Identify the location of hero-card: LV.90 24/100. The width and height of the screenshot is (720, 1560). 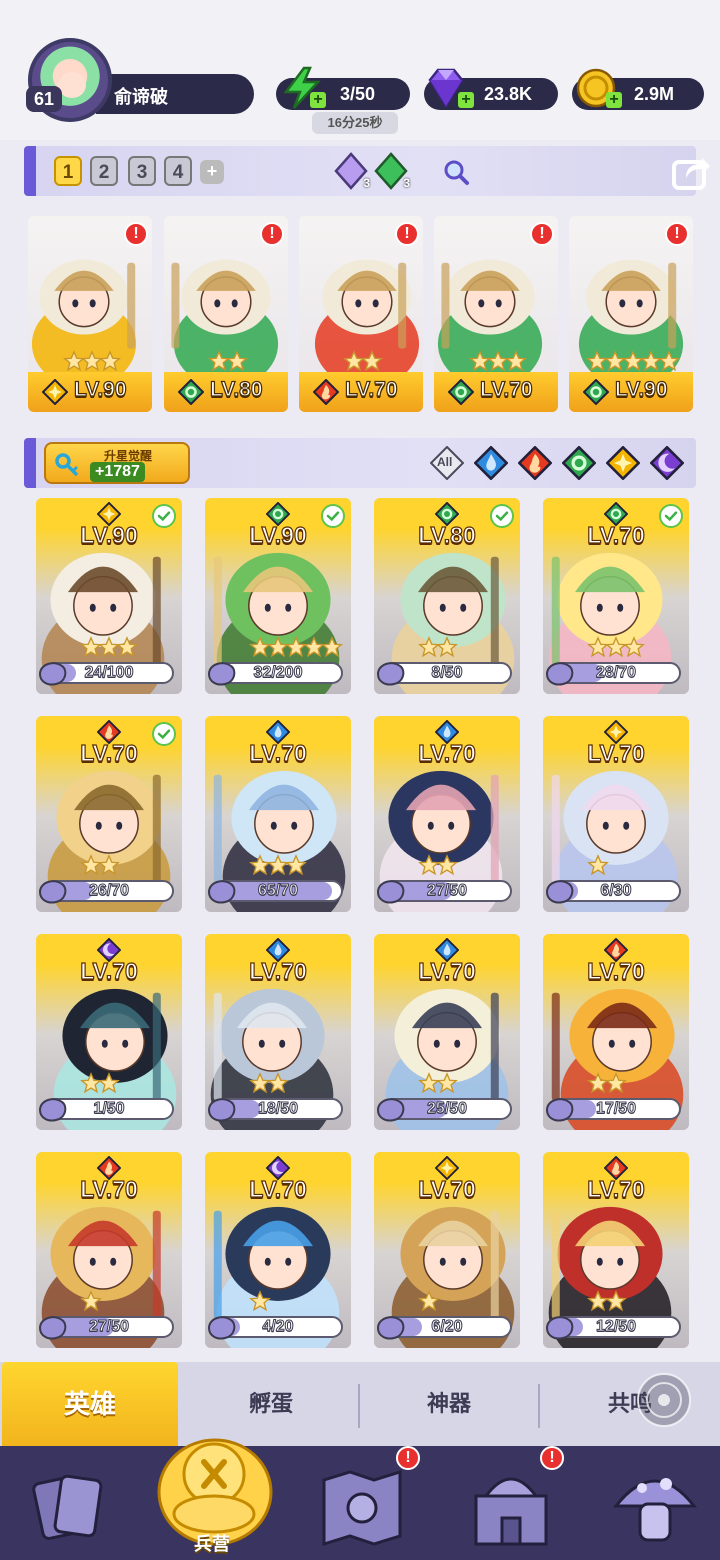
(109, 596).